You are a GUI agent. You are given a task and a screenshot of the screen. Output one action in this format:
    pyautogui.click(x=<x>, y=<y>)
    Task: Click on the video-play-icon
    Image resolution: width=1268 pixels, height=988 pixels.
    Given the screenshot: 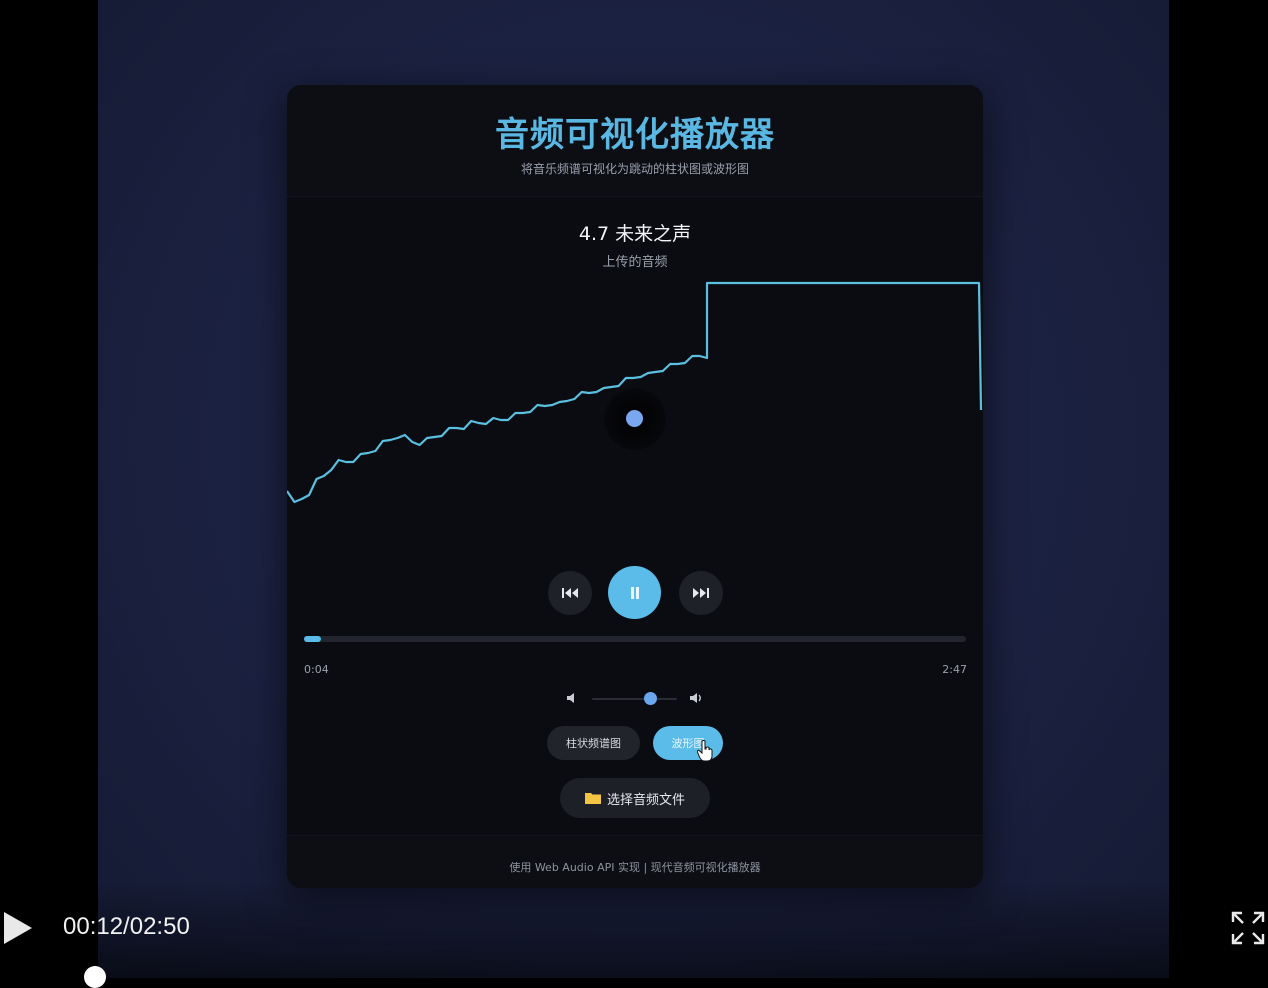 What is the action you would take?
    pyautogui.click(x=18, y=928)
    